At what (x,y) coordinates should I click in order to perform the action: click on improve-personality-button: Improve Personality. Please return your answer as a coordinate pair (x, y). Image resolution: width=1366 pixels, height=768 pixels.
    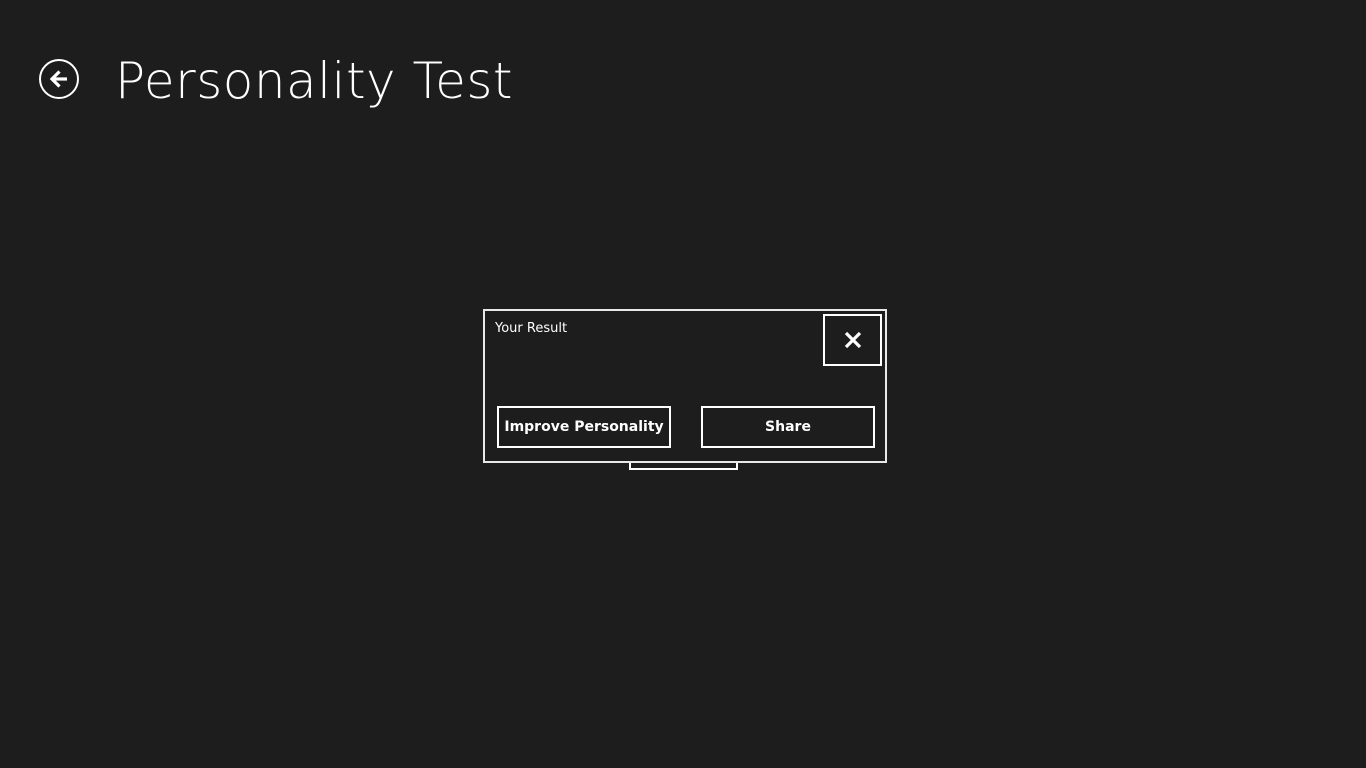
    Looking at the image, I should click on (584, 427).